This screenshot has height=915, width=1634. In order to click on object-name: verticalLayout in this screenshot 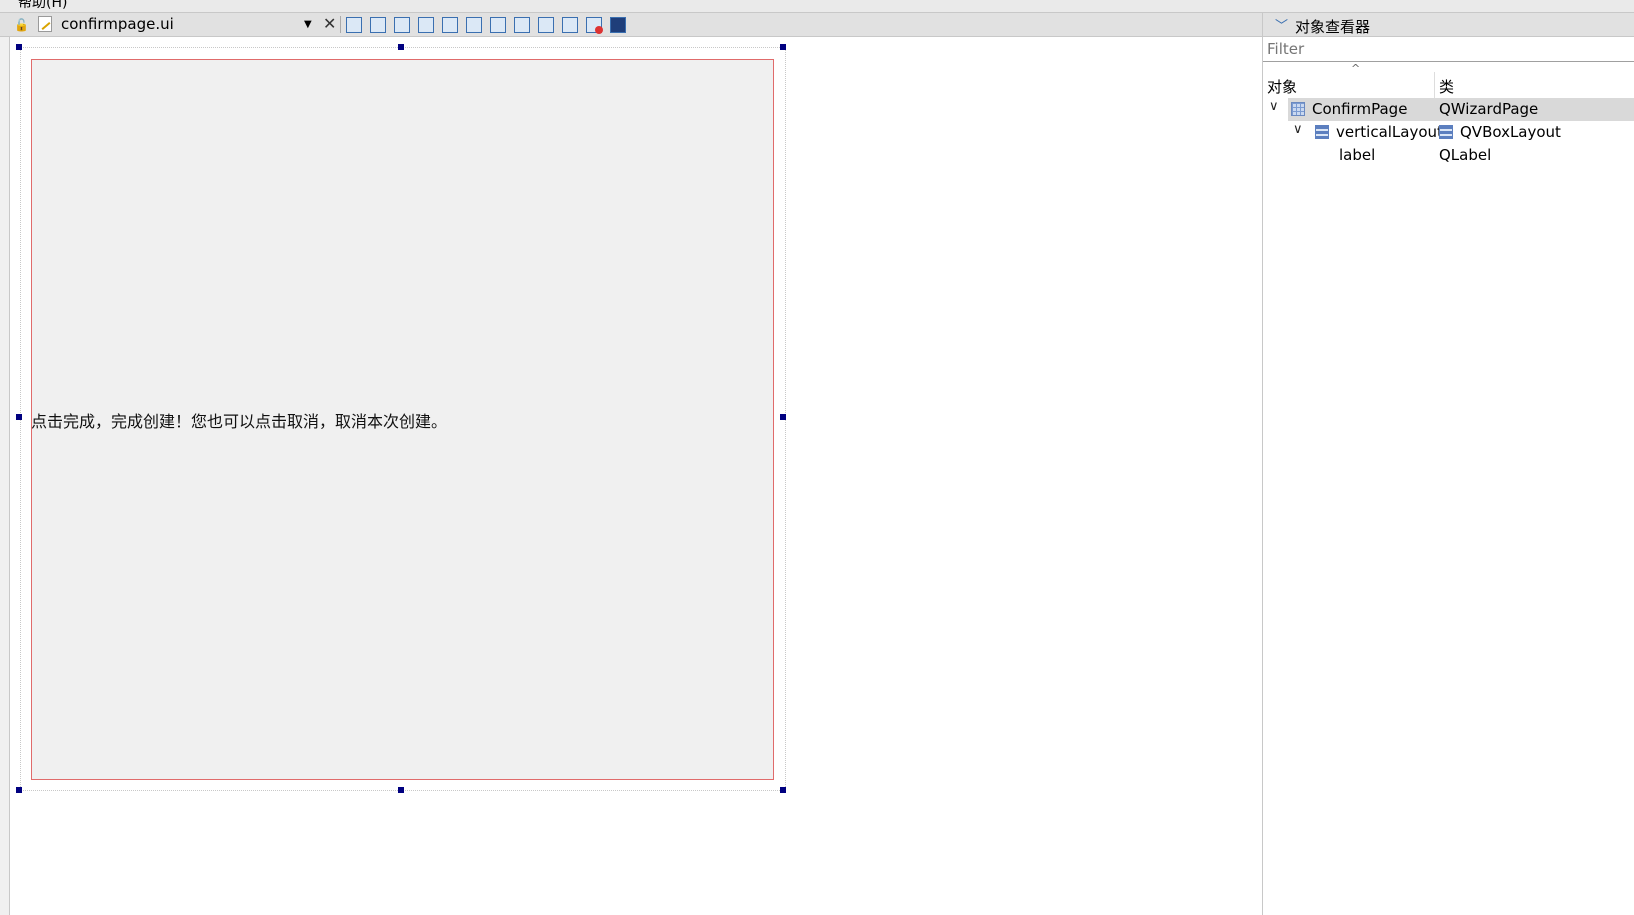, I will do `click(1389, 132)`.